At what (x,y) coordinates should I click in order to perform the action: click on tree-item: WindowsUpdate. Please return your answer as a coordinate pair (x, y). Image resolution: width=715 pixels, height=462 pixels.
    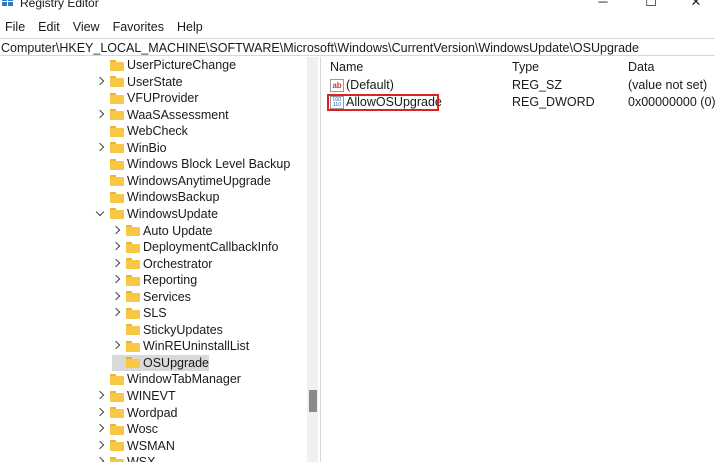
    Looking at the image, I should click on (157, 214).